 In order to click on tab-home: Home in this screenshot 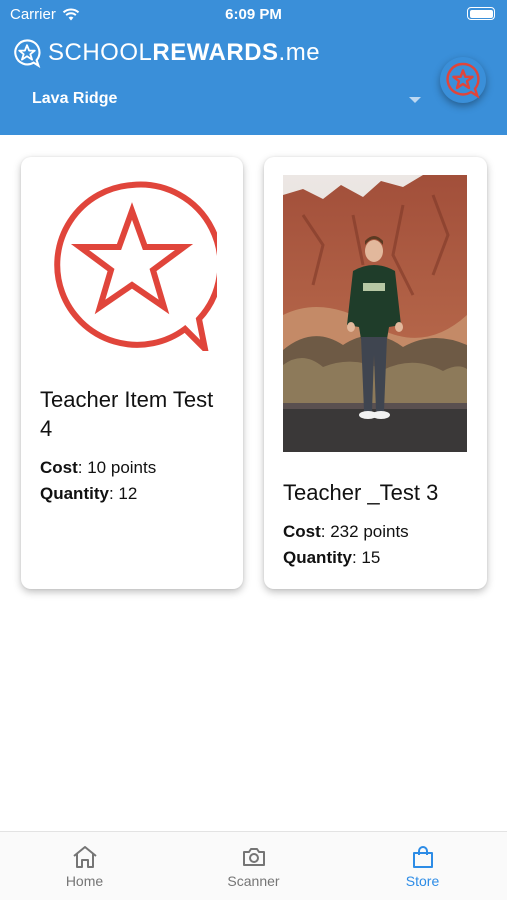, I will do `click(84, 866)`.